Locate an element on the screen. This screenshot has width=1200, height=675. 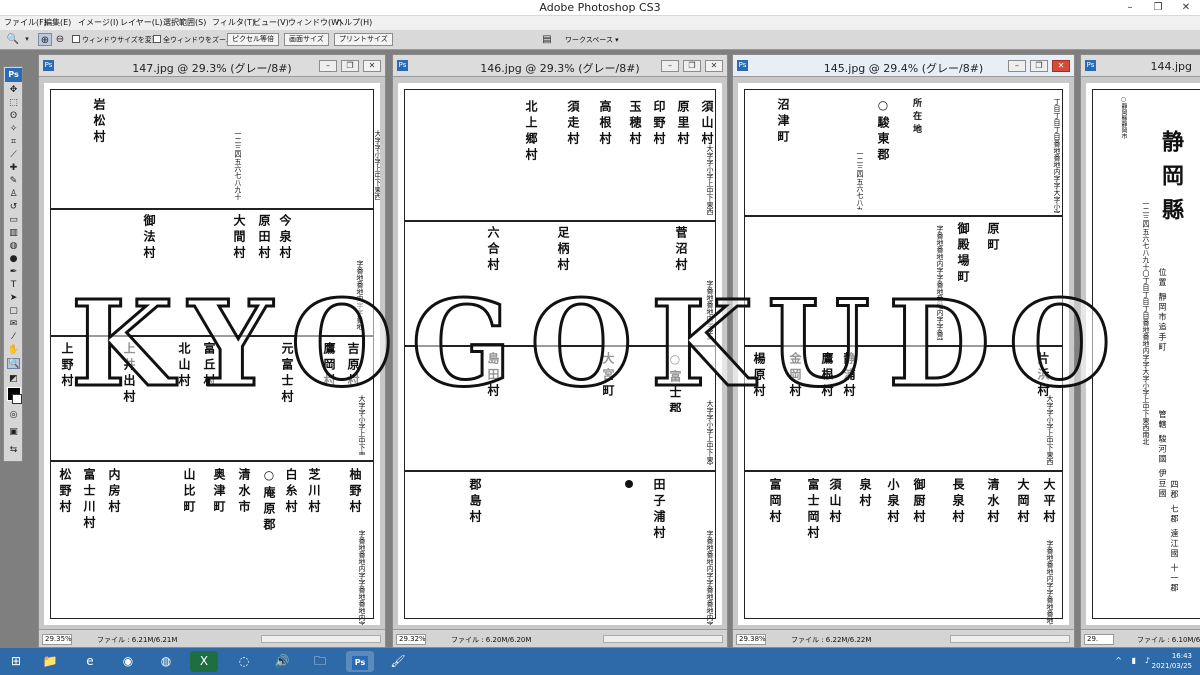
print-size-button: プリントサイズ is located at coordinates (363, 39).